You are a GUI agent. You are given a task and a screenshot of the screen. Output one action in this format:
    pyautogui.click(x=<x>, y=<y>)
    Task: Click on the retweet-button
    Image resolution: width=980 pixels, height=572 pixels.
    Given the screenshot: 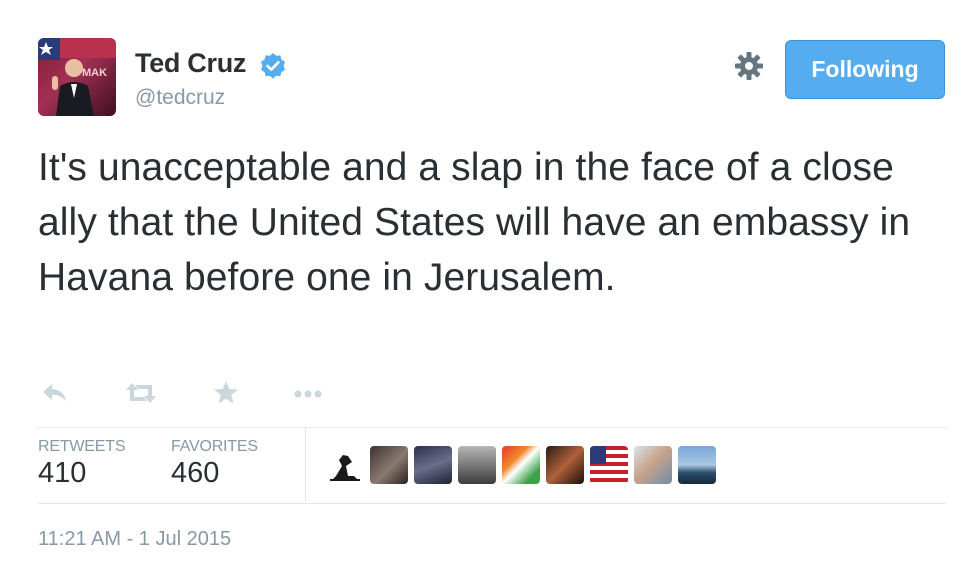 What is the action you would take?
    pyautogui.click(x=141, y=393)
    